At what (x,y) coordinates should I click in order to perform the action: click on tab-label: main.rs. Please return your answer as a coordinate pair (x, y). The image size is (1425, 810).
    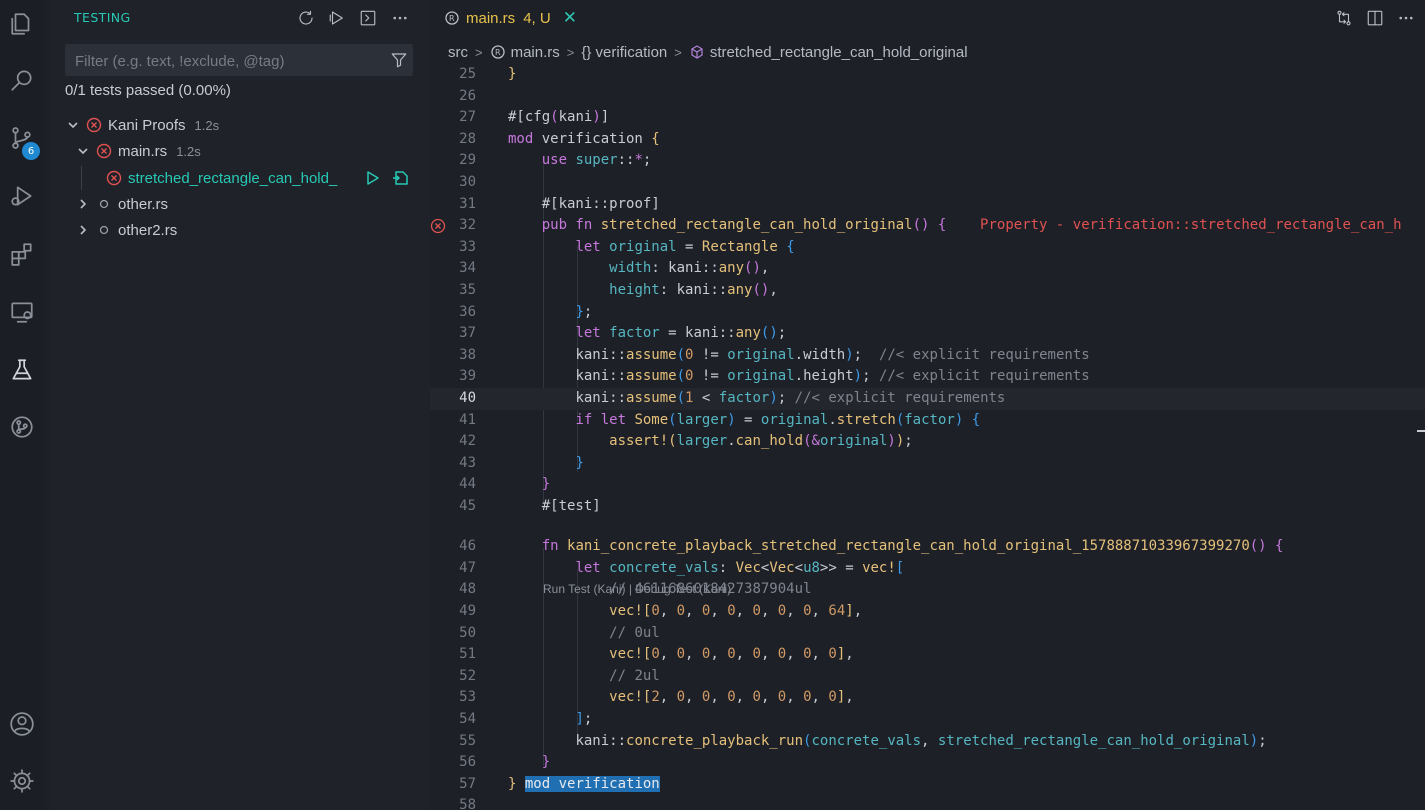
    Looking at the image, I should click on (491, 18).